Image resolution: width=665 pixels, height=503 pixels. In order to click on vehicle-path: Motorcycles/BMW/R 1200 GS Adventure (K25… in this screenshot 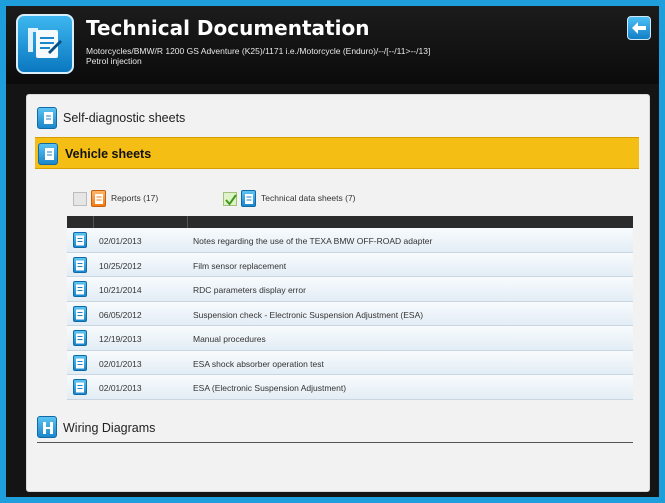, I will do `click(346, 56)`.